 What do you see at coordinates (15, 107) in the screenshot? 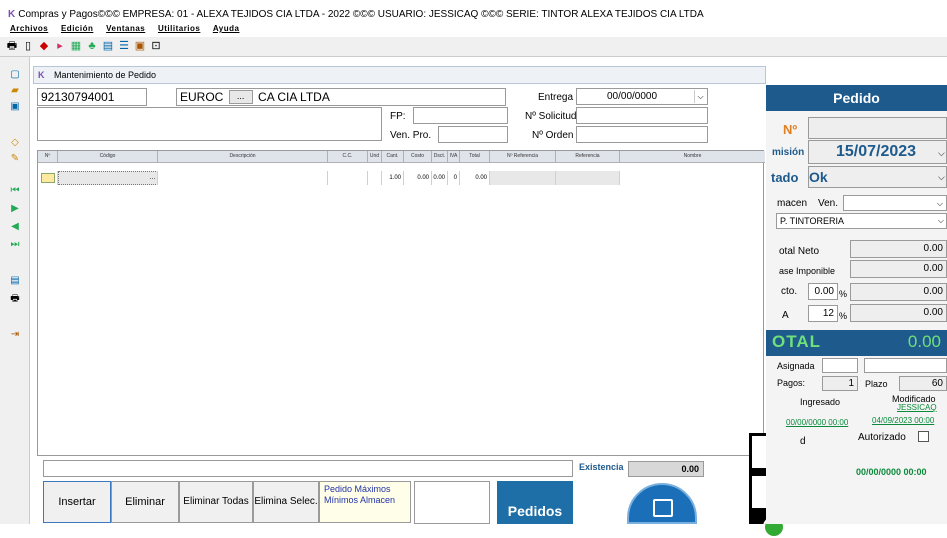
I see `save-icon: ▣` at bounding box center [15, 107].